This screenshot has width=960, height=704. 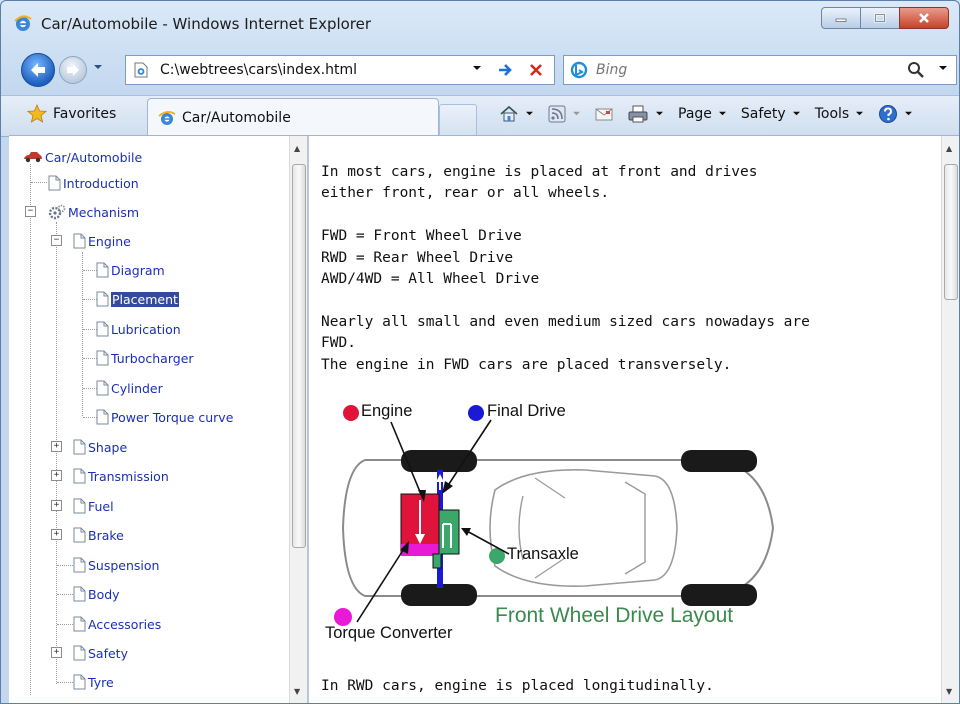 What do you see at coordinates (125, 624) in the screenshot?
I see `tree-label: Accessories` at bounding box center [125, 624].